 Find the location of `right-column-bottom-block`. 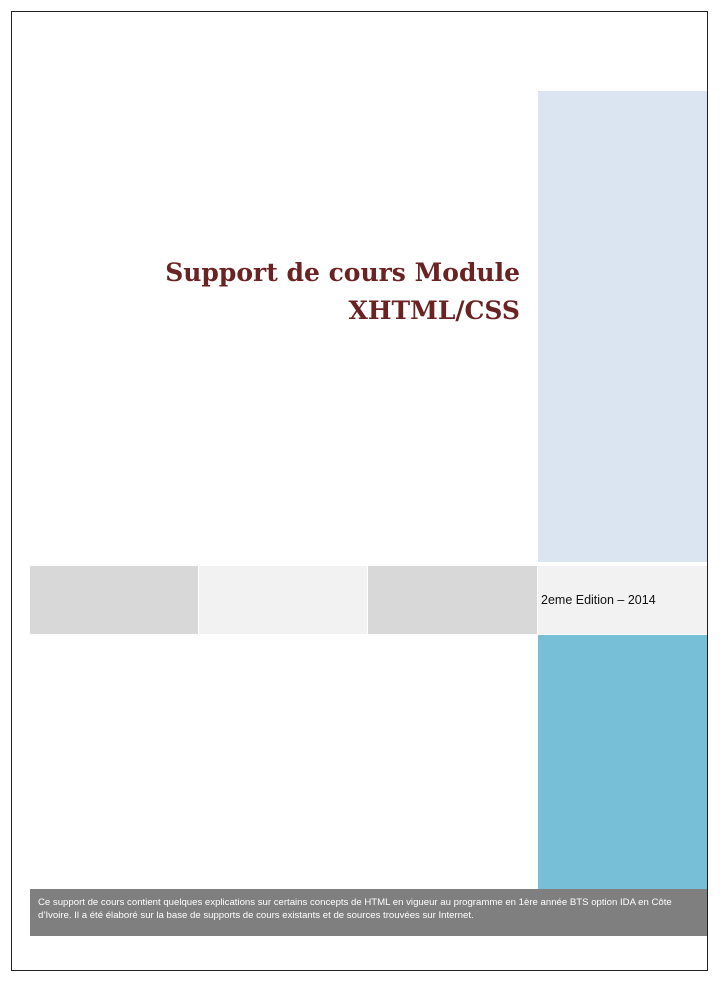

right-column-bottom-block is located at coordinates (622, 762).